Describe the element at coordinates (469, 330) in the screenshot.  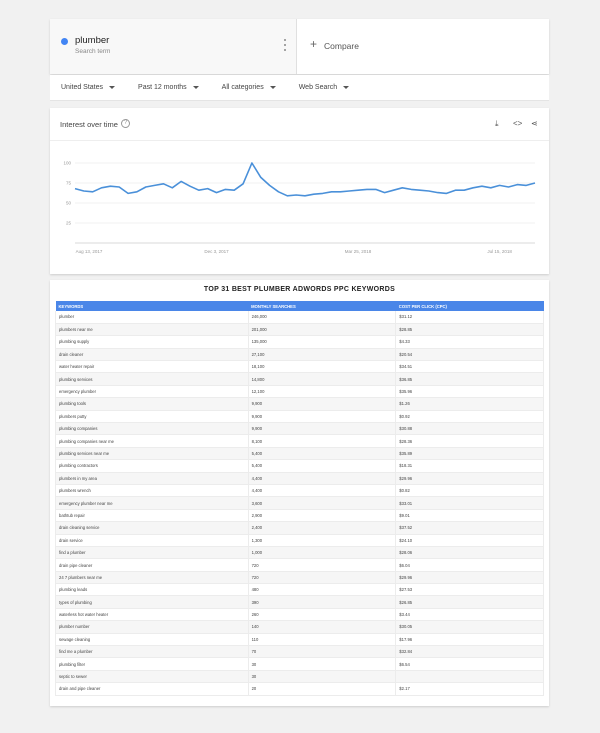
I see `cell-cpc: $28.85` at that location.